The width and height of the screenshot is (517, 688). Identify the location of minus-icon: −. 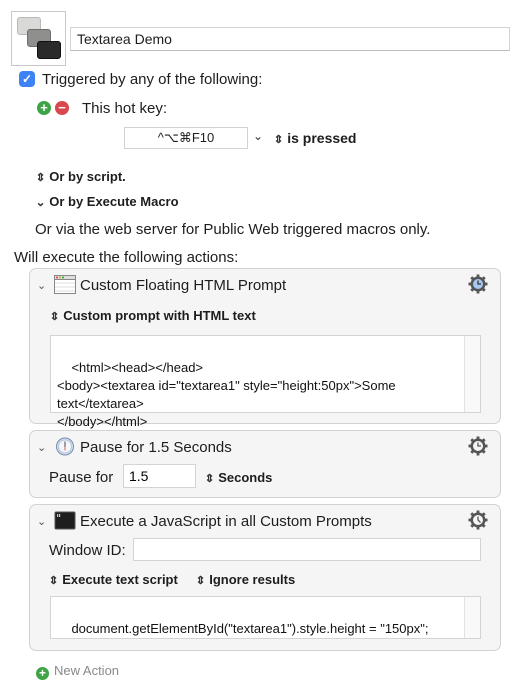
(62, 107).